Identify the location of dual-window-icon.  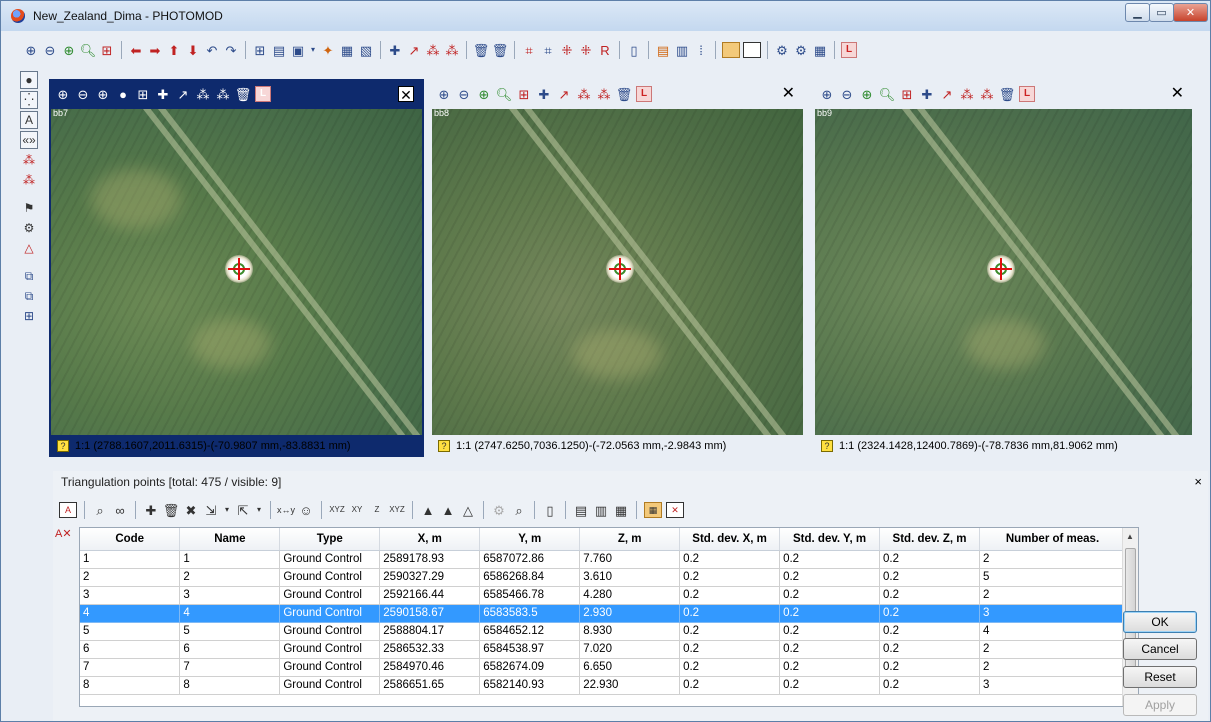
(752, 50).